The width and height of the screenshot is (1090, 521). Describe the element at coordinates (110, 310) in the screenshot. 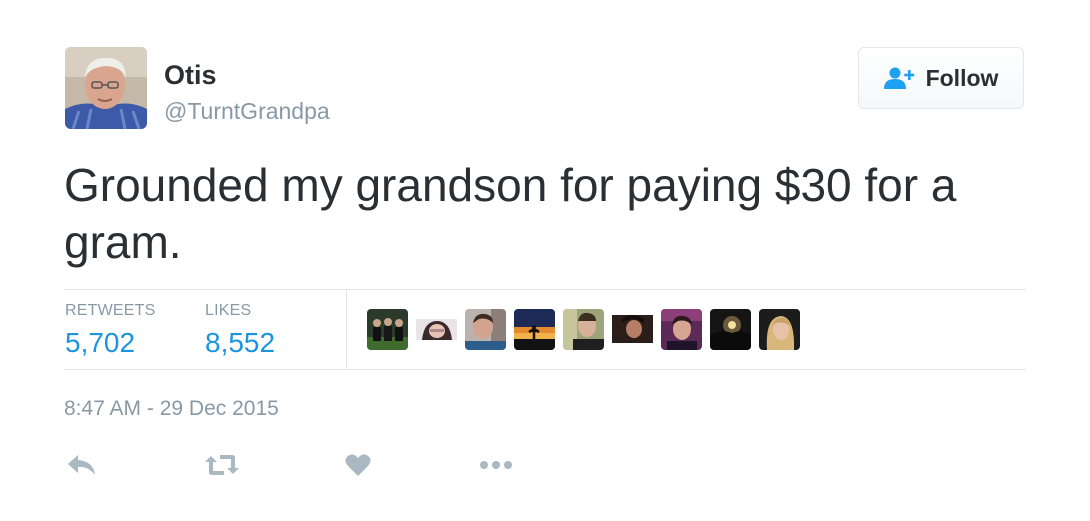

I see `retweets-label: RETWEETS` at that location.